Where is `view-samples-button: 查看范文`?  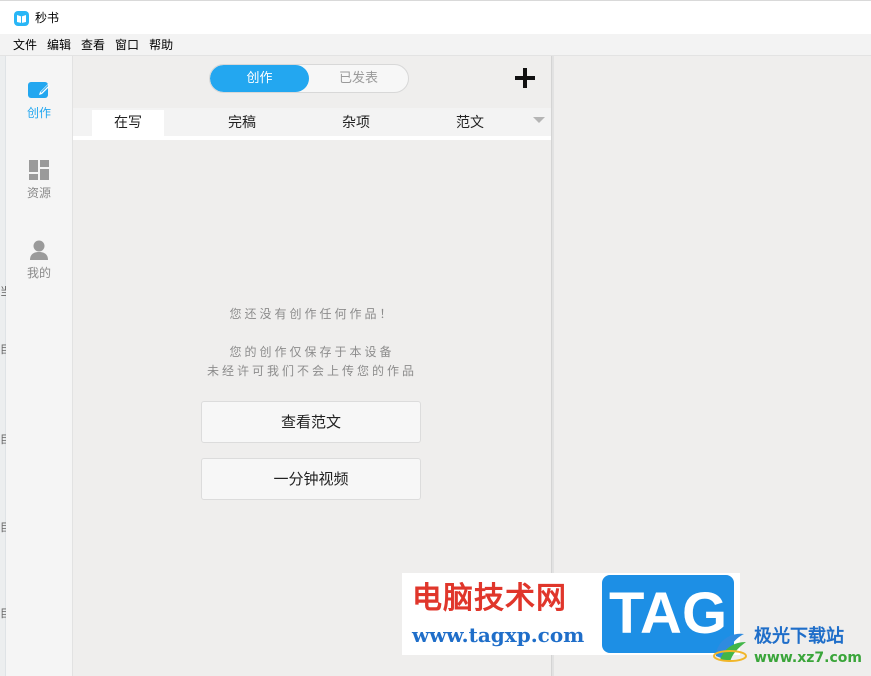
view-samples-button: 查看范文 is located at coordinates (311, 422).